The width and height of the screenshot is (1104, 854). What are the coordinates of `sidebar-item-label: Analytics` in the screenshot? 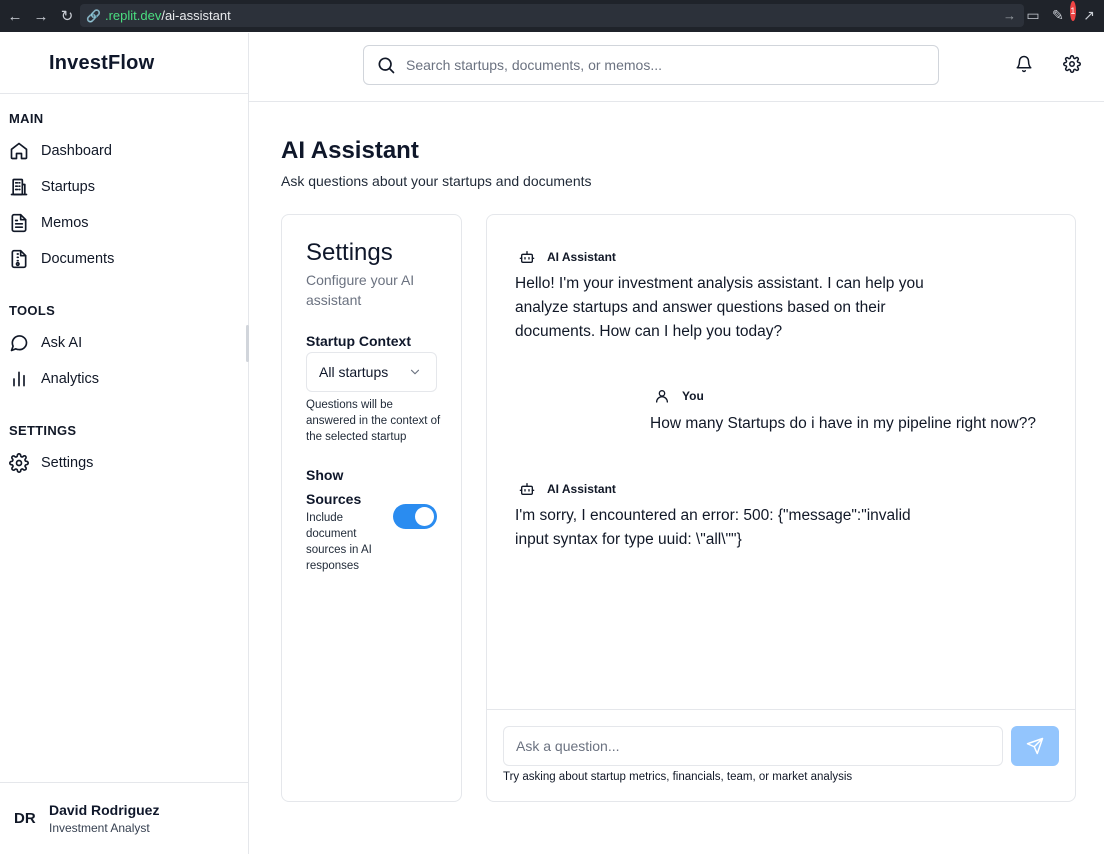 It's located at (70, 379).